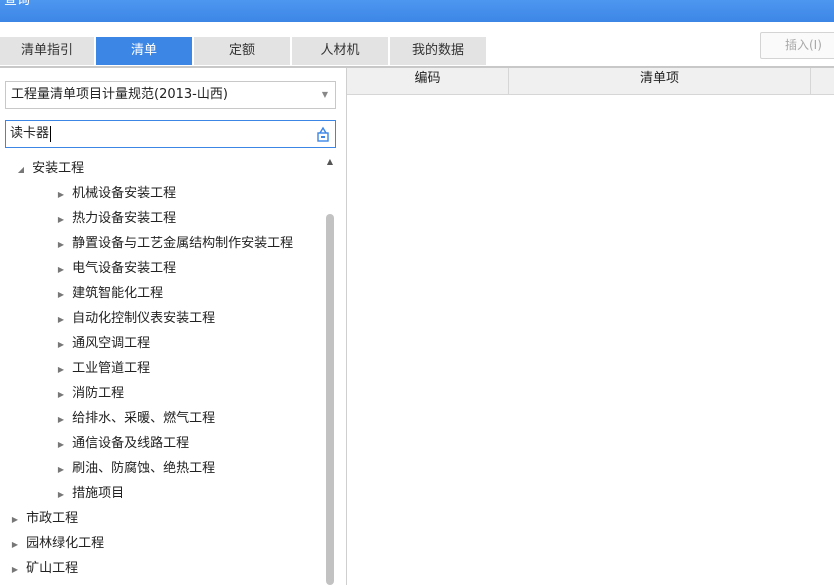  I want to click on spec-select-value: 工程量清单项目计量规范(2013-山西), so click(119, 94).